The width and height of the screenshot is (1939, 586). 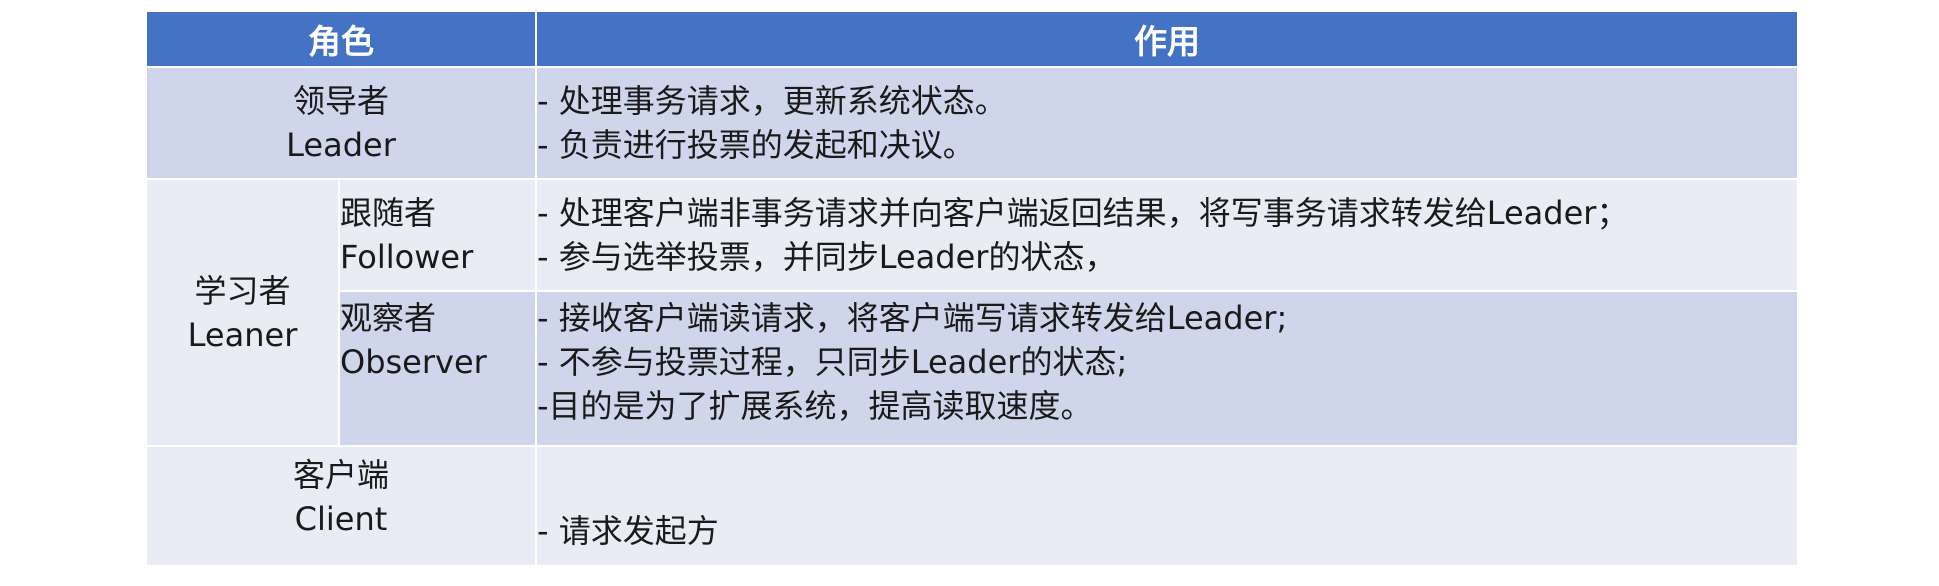 I want to click on role-cell-client: 客户端 Client, so click(x=341, y=506).